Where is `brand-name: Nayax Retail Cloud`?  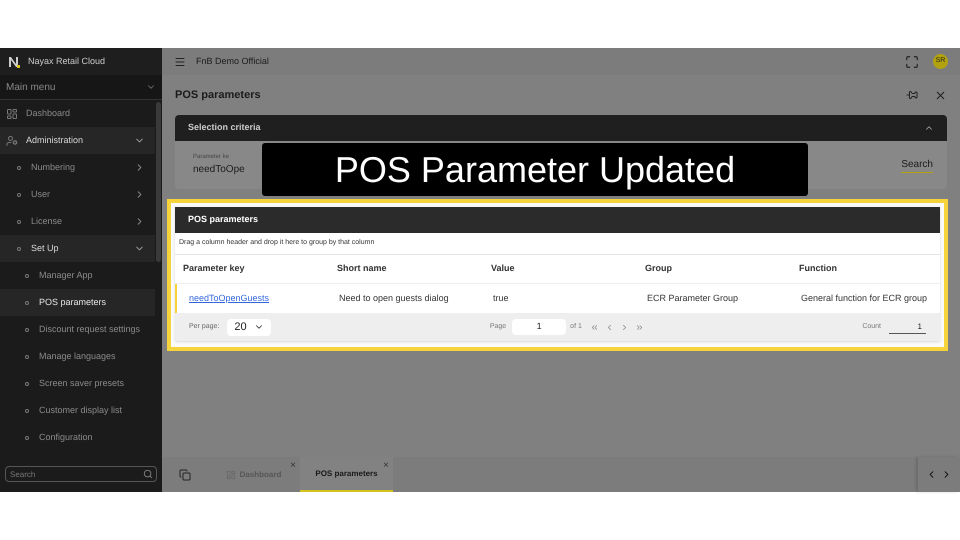
brand-name: Nayax Retail Cloud is located at coordinates (67, 61).